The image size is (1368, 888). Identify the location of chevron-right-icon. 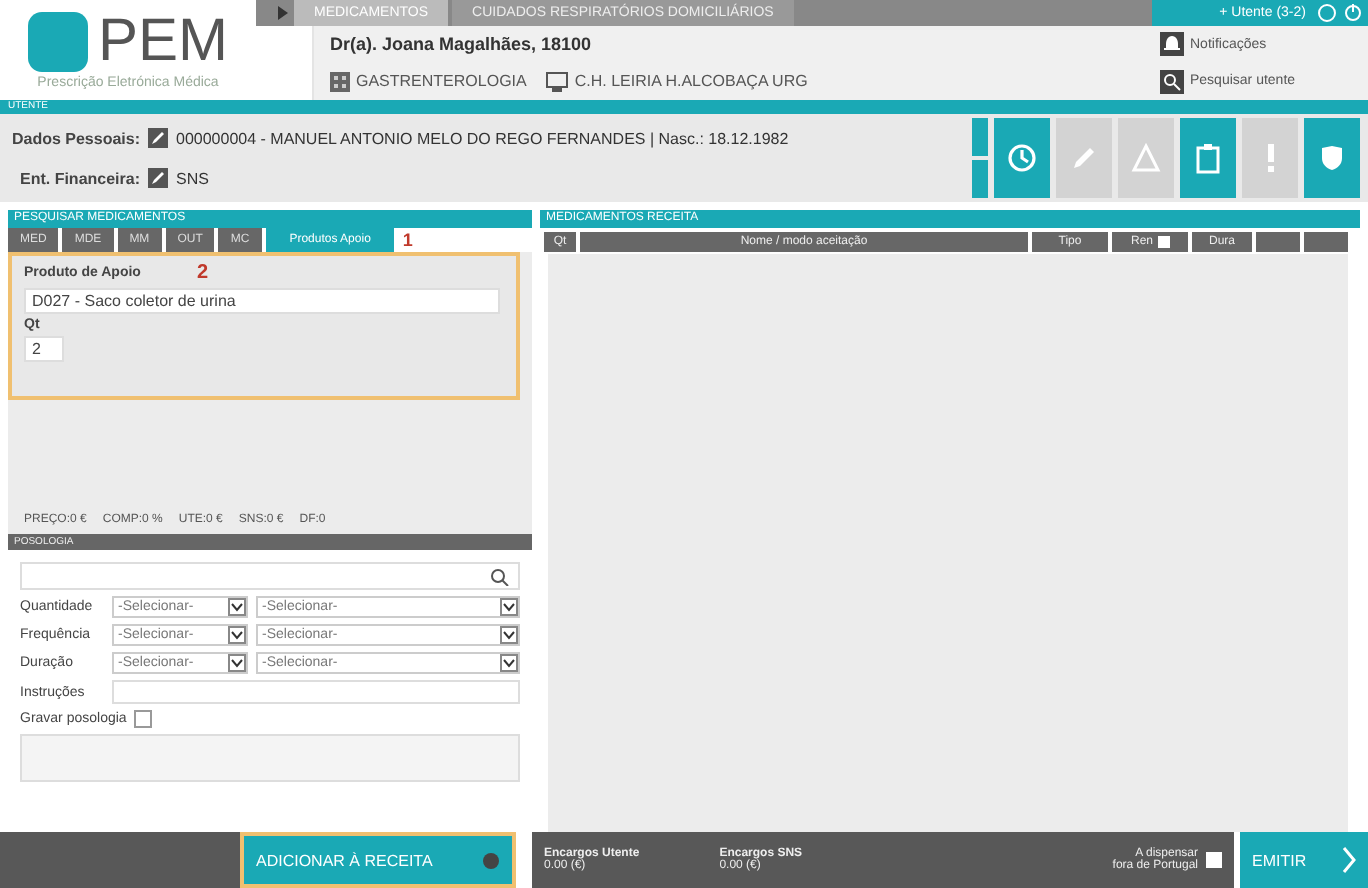
(1349, 860).